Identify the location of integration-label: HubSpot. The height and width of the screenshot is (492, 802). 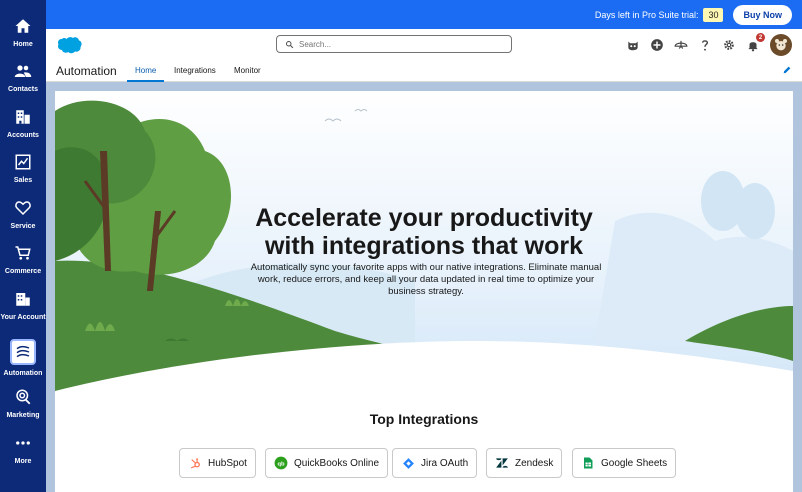
(227, 463).